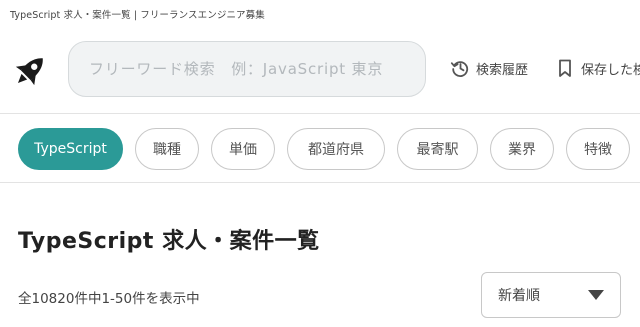  I want to click on result-count: 全10820件中1-50件を表示中, so click(109, 299).